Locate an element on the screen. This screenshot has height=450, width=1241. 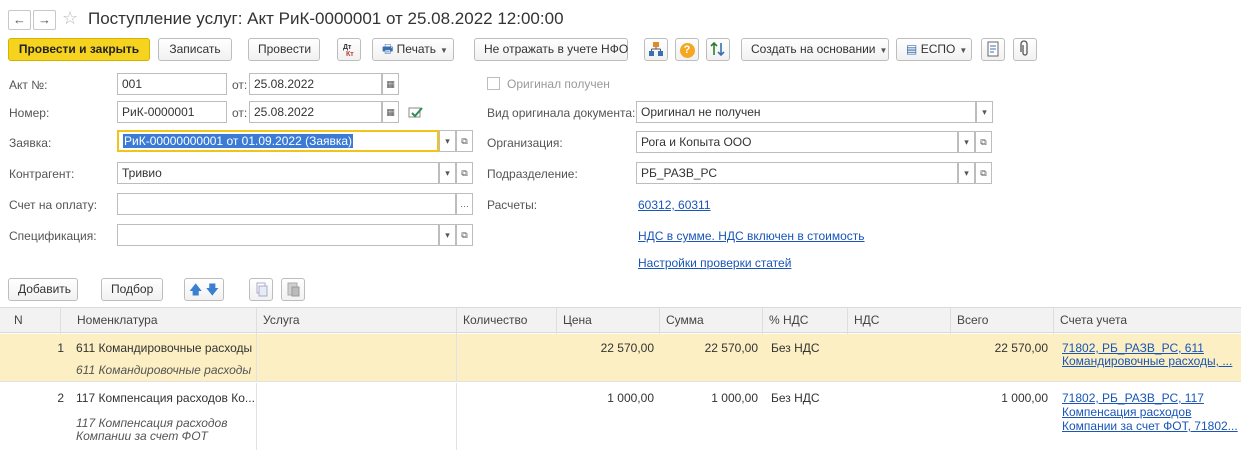
column-header-price: Цена is located at coordinates (607, 321).